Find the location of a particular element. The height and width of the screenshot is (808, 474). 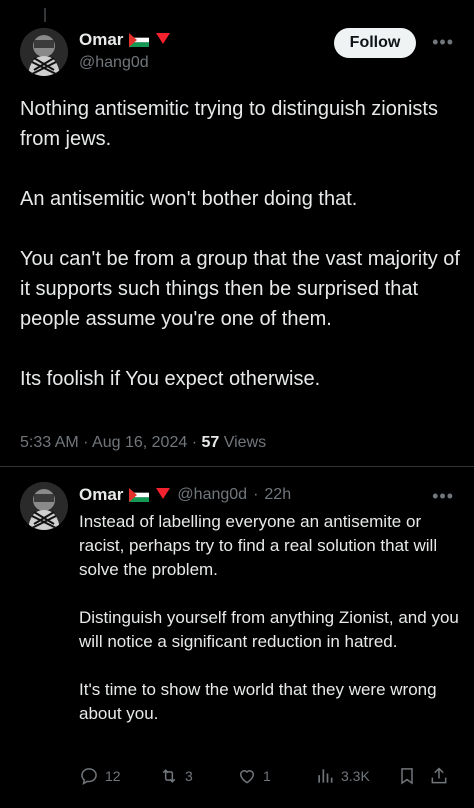

reply-button: 12 is located at coordinates (119, 776).